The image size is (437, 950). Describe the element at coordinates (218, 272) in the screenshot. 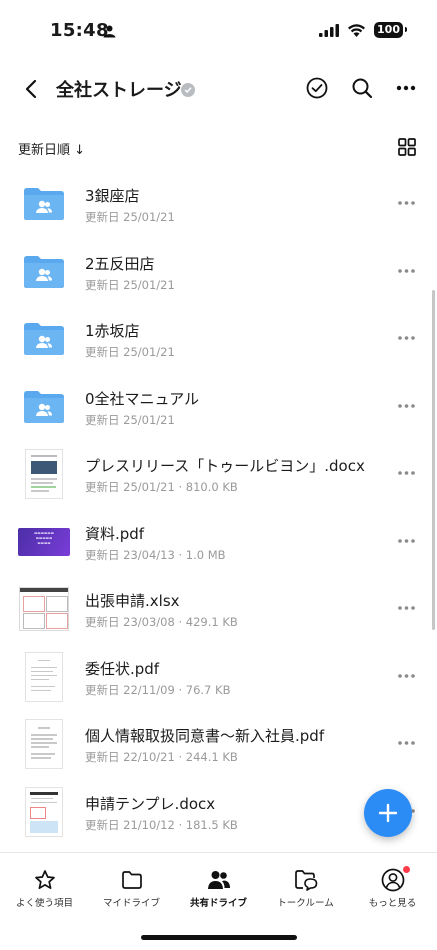

I see `folder-row: 2五反田店 更新日 25/01/21` at that location.